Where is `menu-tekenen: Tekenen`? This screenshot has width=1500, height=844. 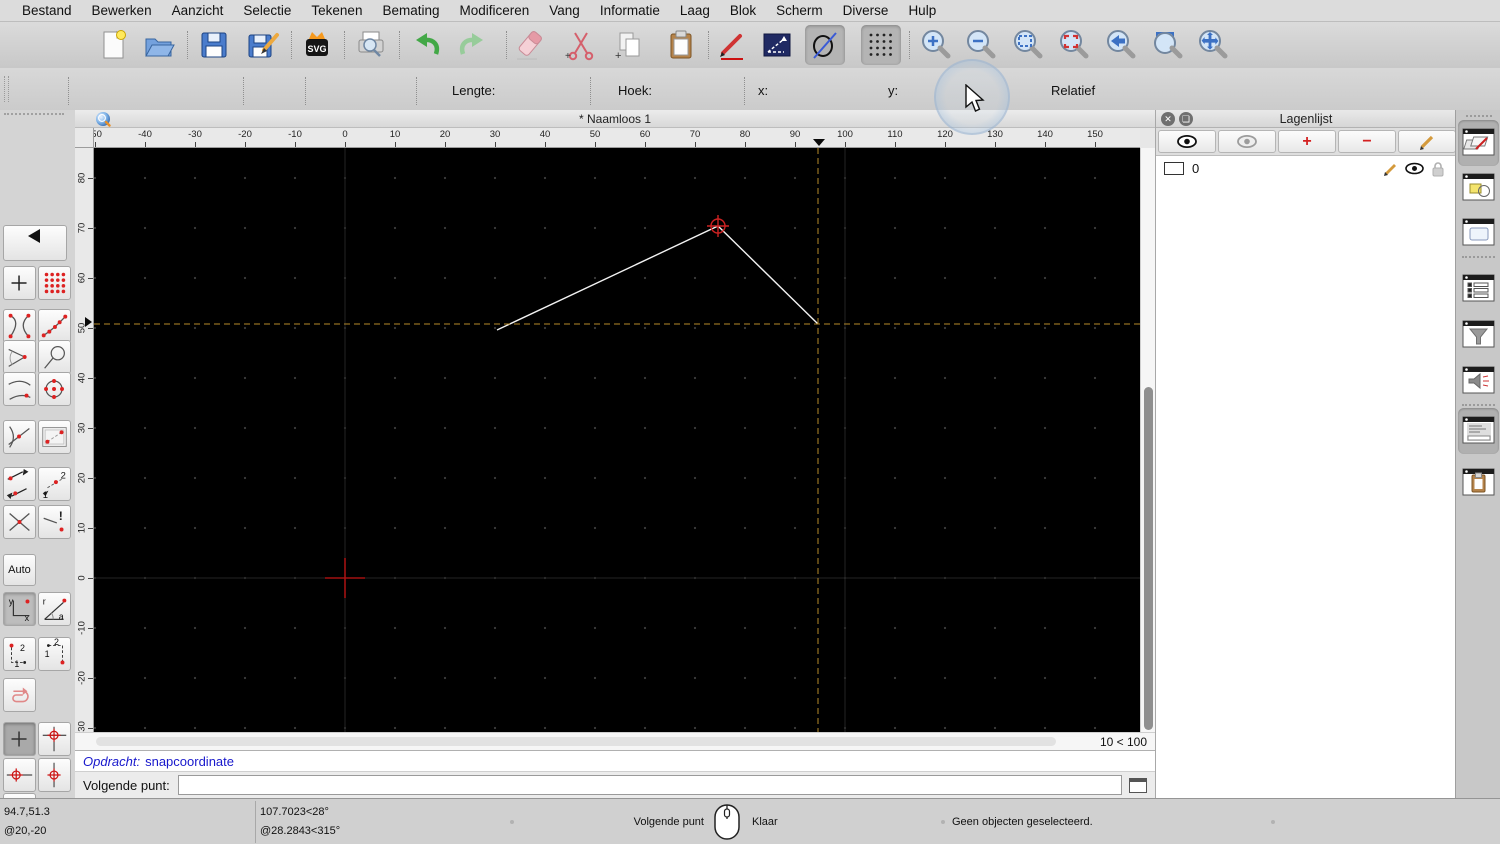
menu-tekenen: Tekenen is located at coordinates (336, 10).